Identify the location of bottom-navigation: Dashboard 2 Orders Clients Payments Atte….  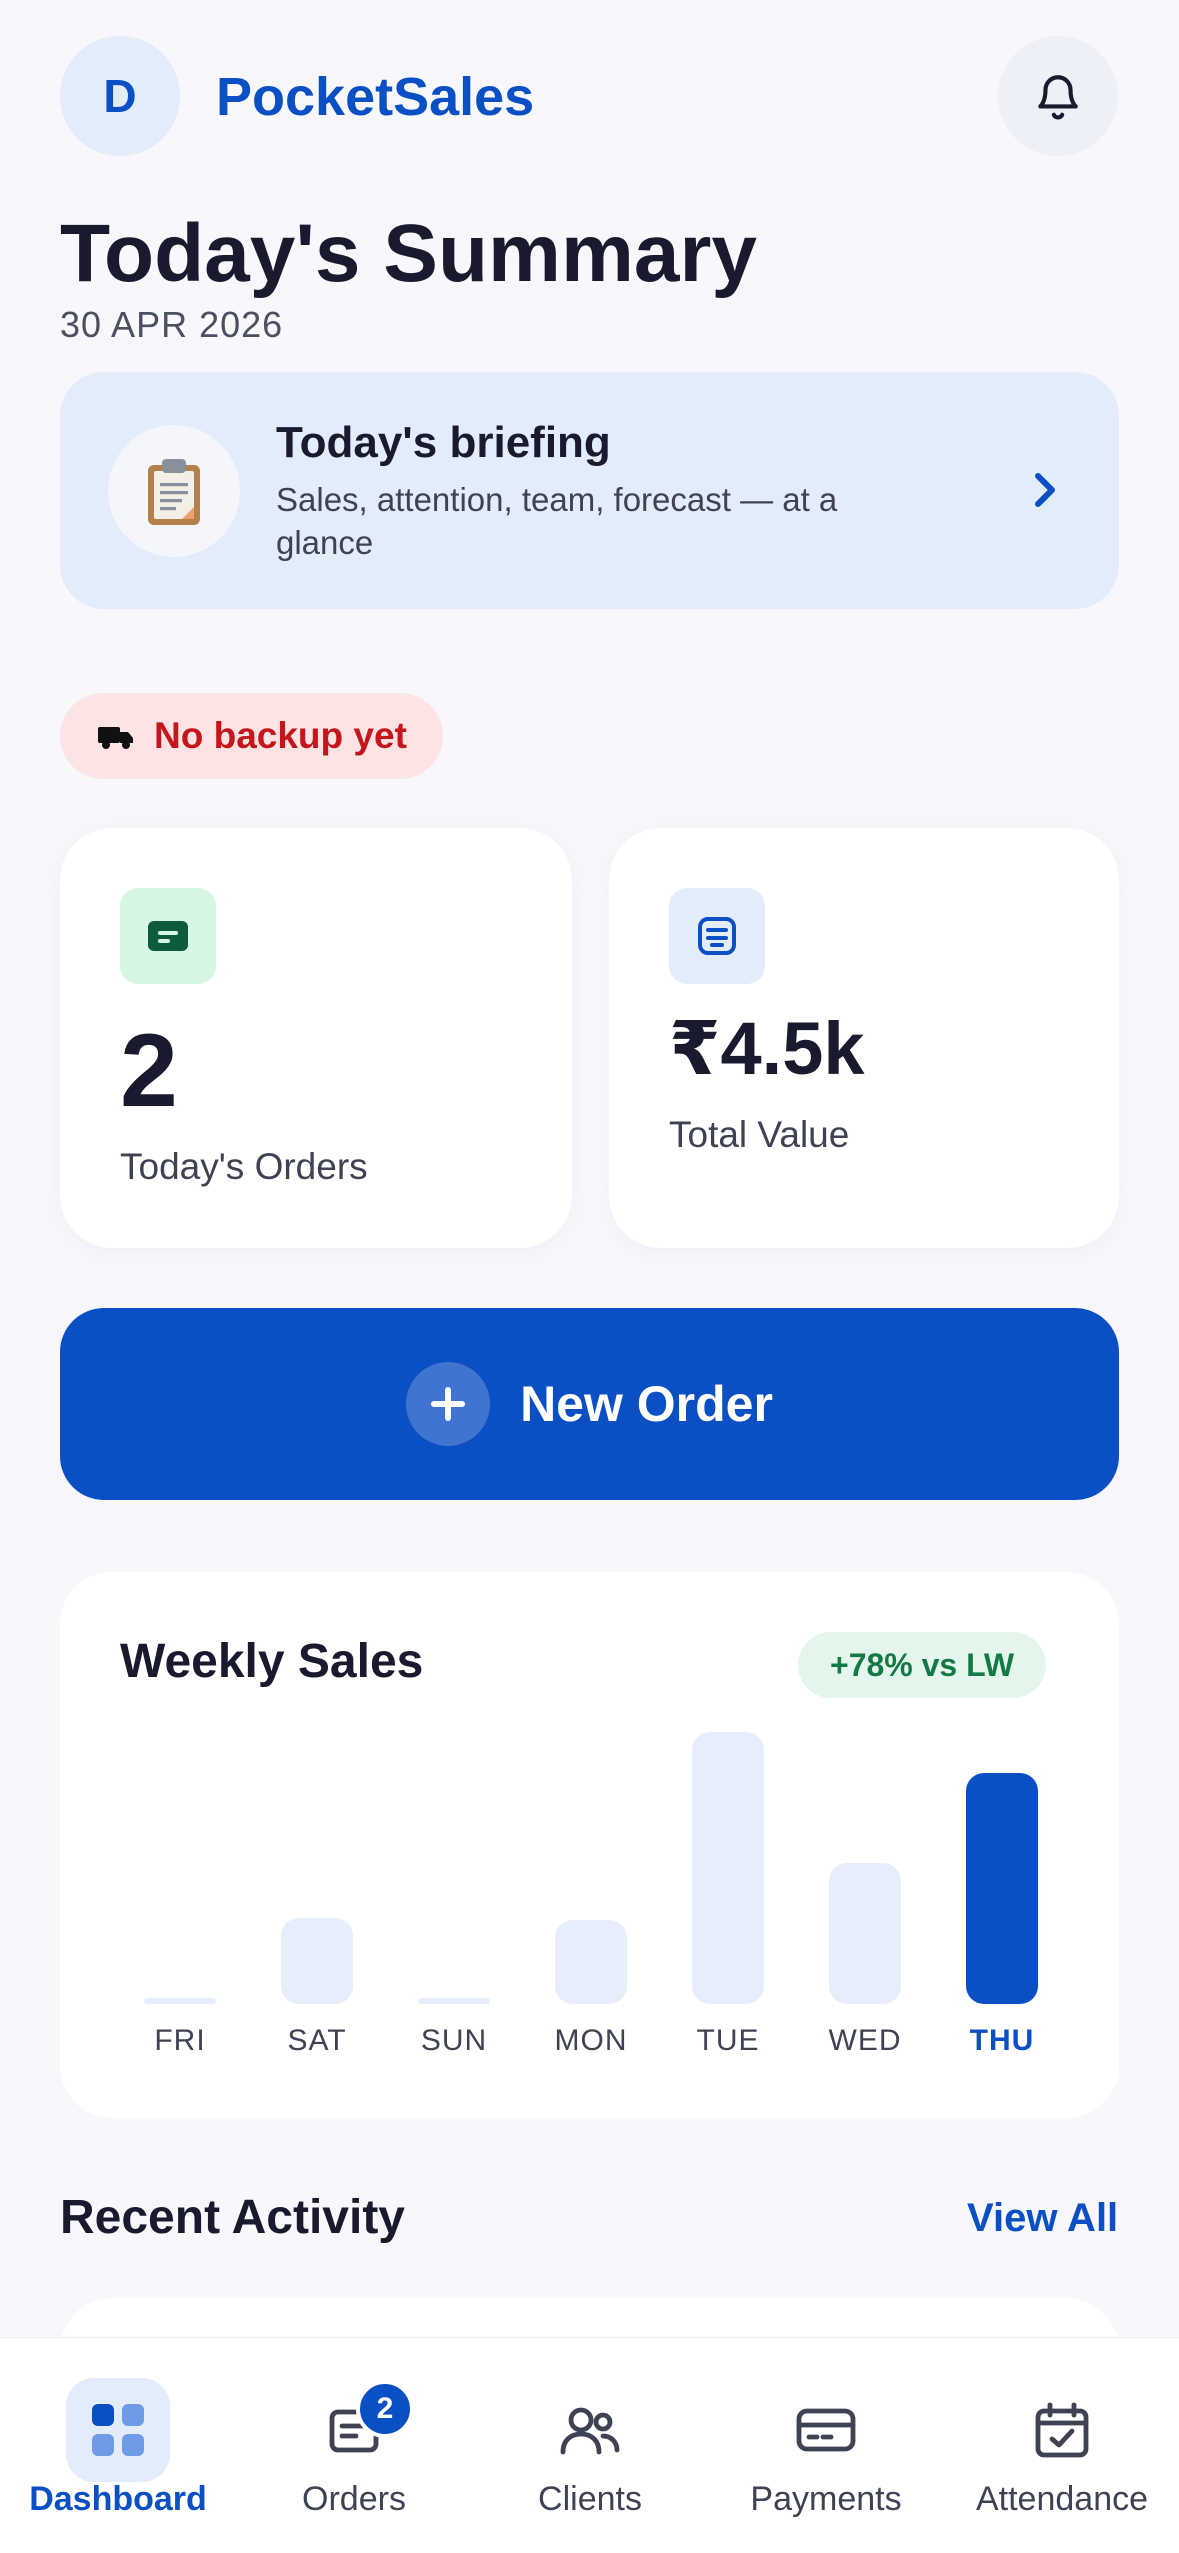
(589, 2445).